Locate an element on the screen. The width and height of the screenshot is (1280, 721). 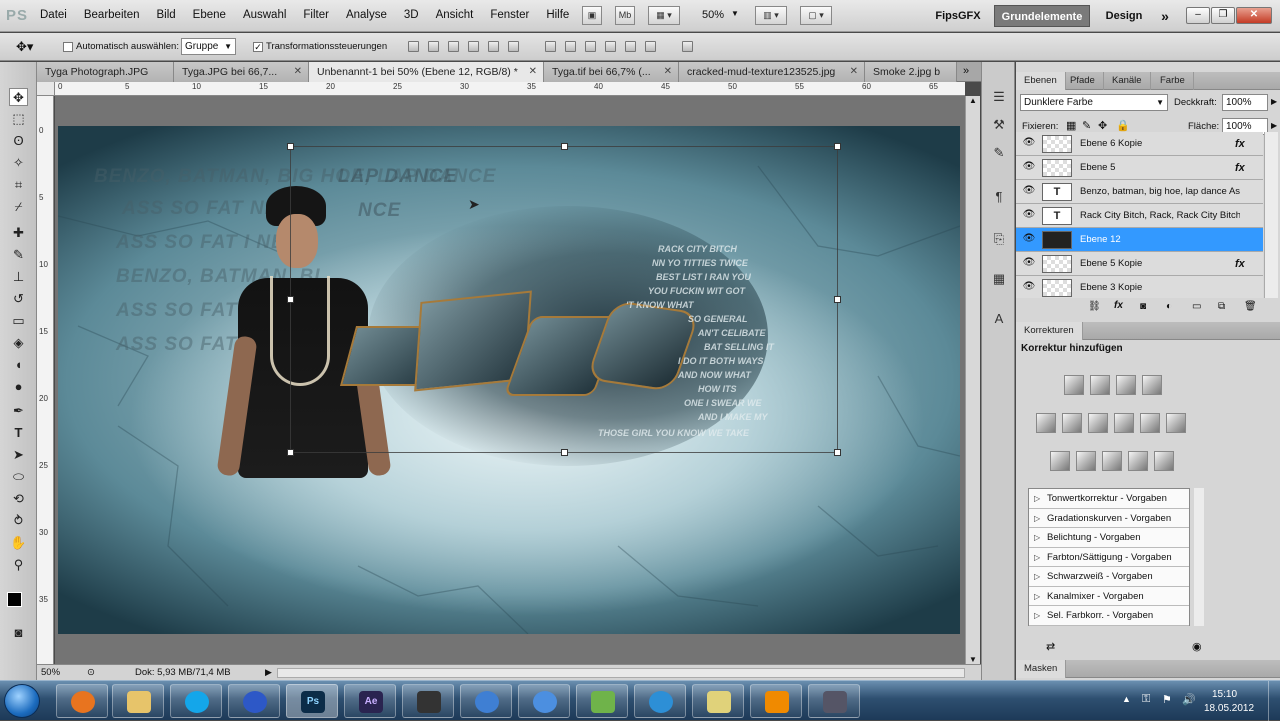
align-bottom-icon is located at coordinates (453, 46).